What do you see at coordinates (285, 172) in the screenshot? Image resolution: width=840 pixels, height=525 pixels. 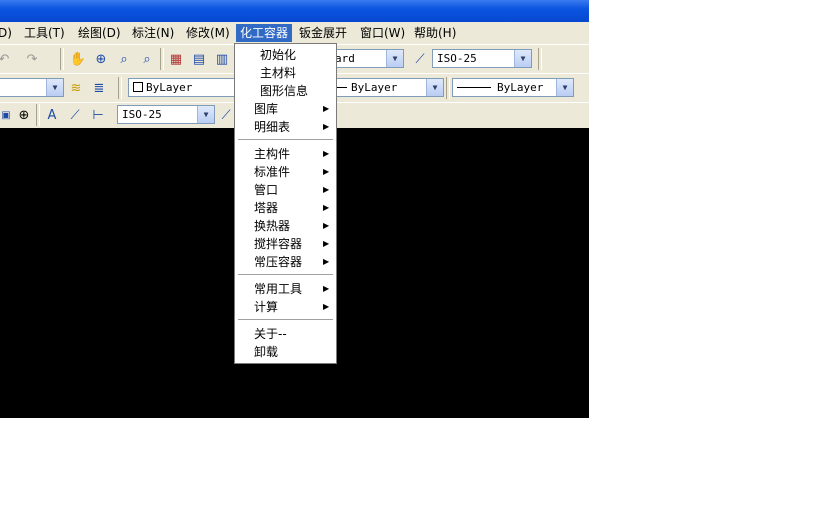 I see `menu-item-standard-parts: 标准件 ▶` at bounding box center [285, 172].